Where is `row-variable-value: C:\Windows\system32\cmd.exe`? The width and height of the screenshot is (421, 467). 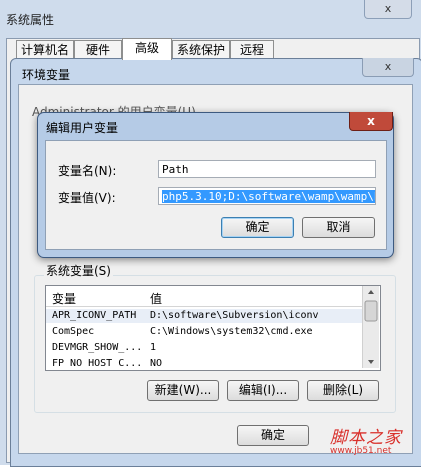
row-variable-value: C:\Windows\system32\cmd.exe is located at coordinates (231, 331).